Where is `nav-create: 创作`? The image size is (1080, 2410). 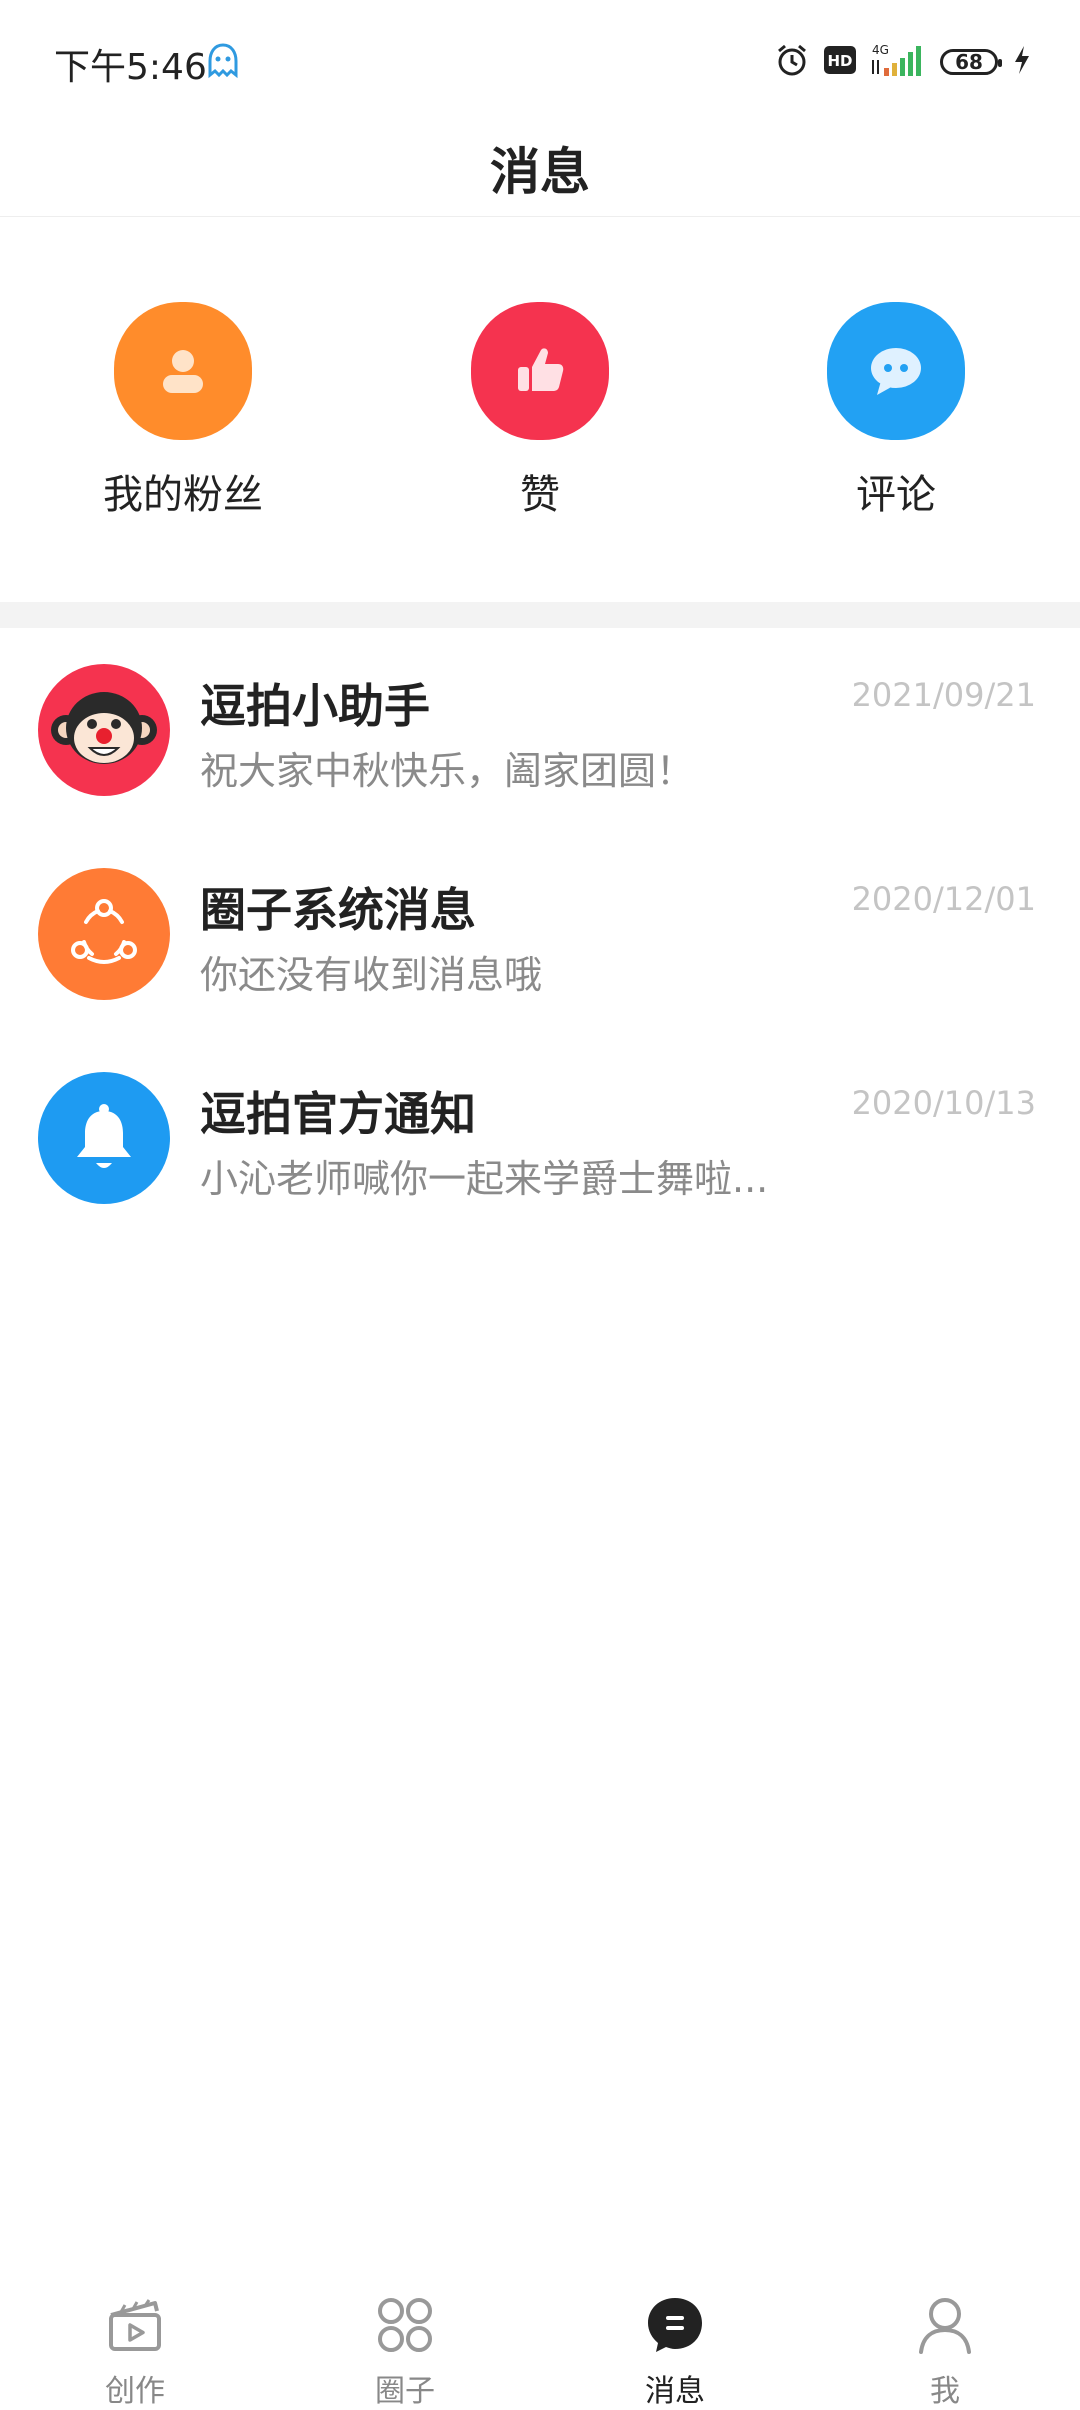
nav-create: 创作 is located at coordinates (135, 2350).